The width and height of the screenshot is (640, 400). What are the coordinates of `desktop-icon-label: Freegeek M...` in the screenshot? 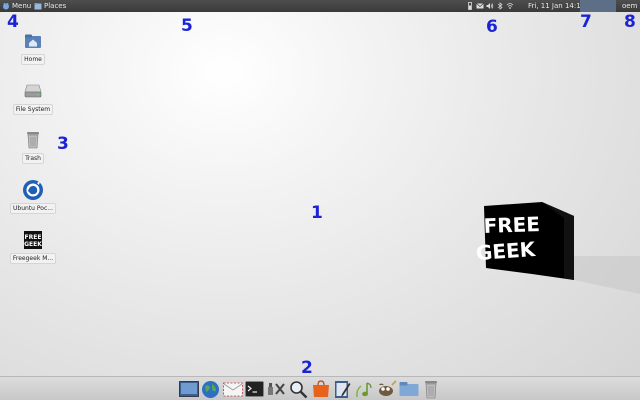 It's located at (33, 258).